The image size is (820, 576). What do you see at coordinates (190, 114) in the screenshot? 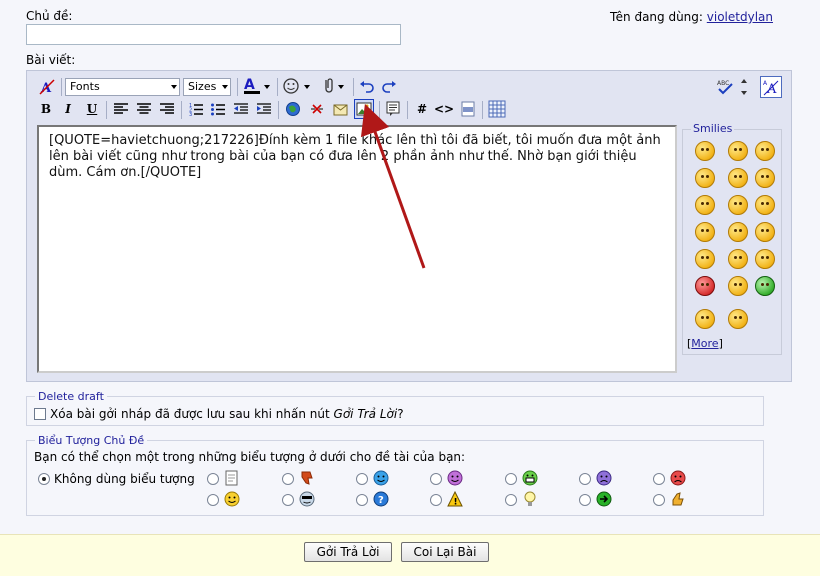
I see `svg-text: 3` at bounding box center [190, 114].